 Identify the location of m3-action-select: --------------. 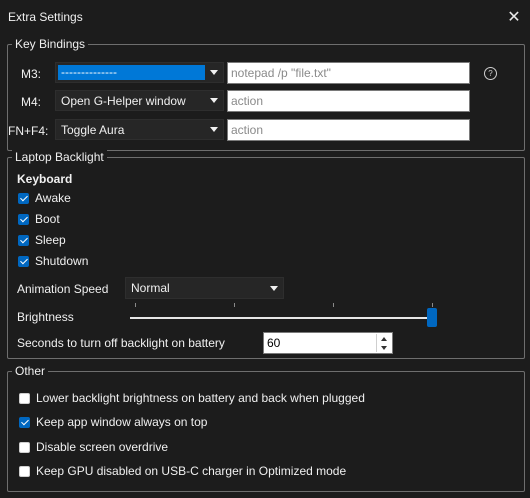
(139, 72).